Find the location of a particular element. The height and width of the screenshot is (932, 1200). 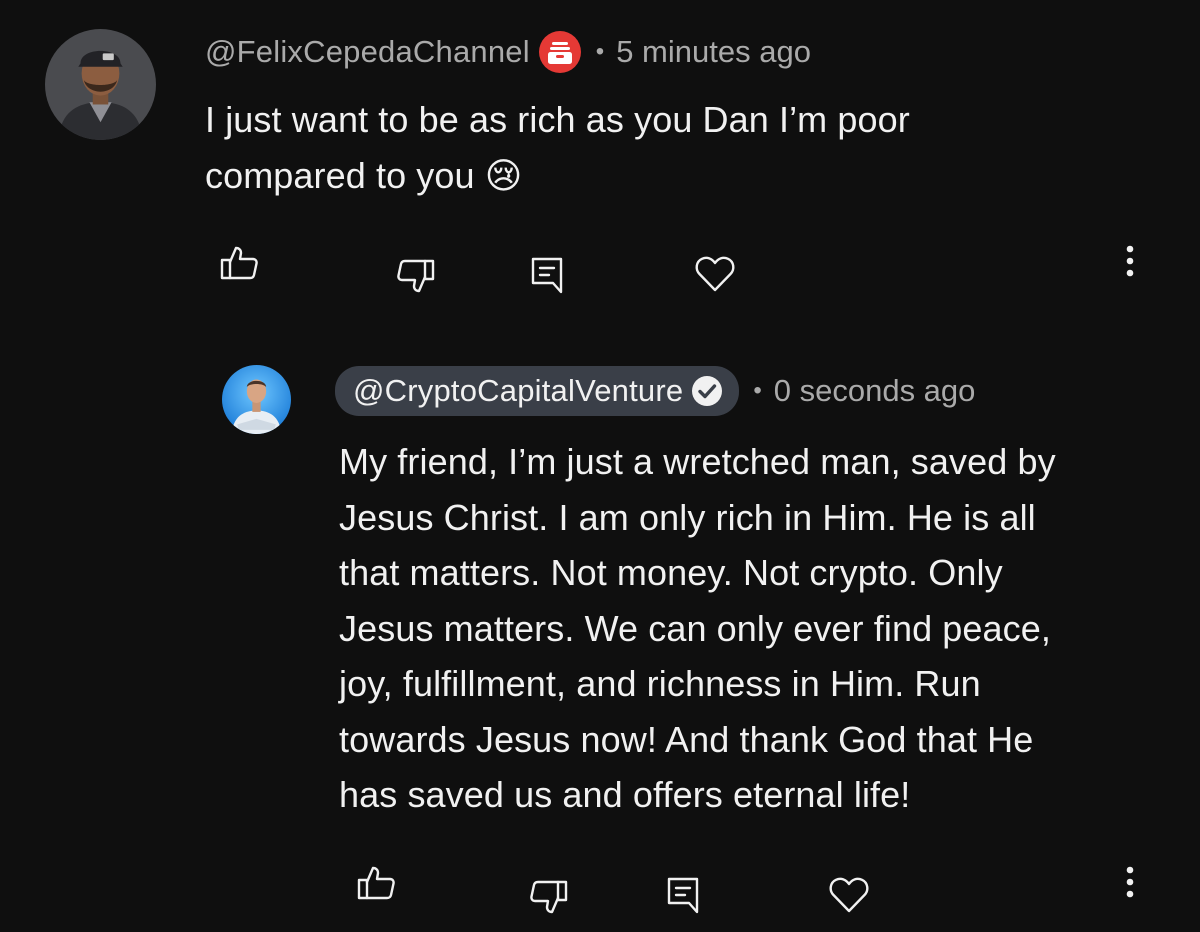

verified-check-icon is located at coordinates (707, 391).